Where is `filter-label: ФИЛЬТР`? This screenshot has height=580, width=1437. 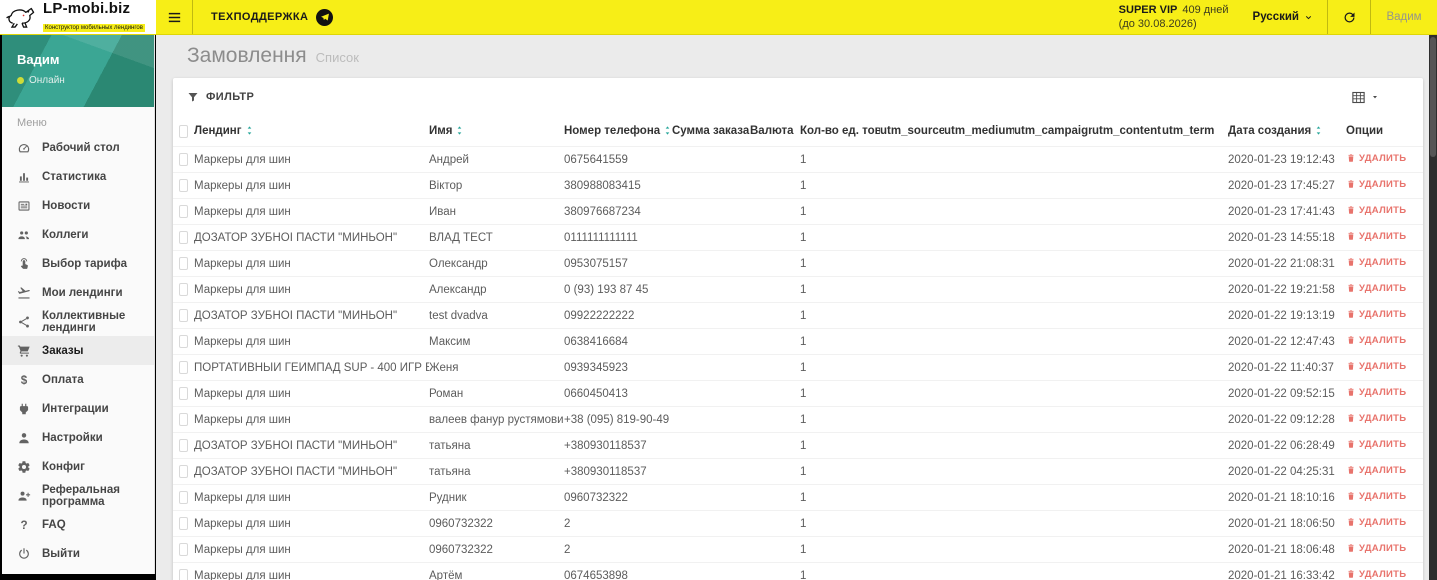 filter-label: ФИЛЬТР is located at coordinates (230, 97).